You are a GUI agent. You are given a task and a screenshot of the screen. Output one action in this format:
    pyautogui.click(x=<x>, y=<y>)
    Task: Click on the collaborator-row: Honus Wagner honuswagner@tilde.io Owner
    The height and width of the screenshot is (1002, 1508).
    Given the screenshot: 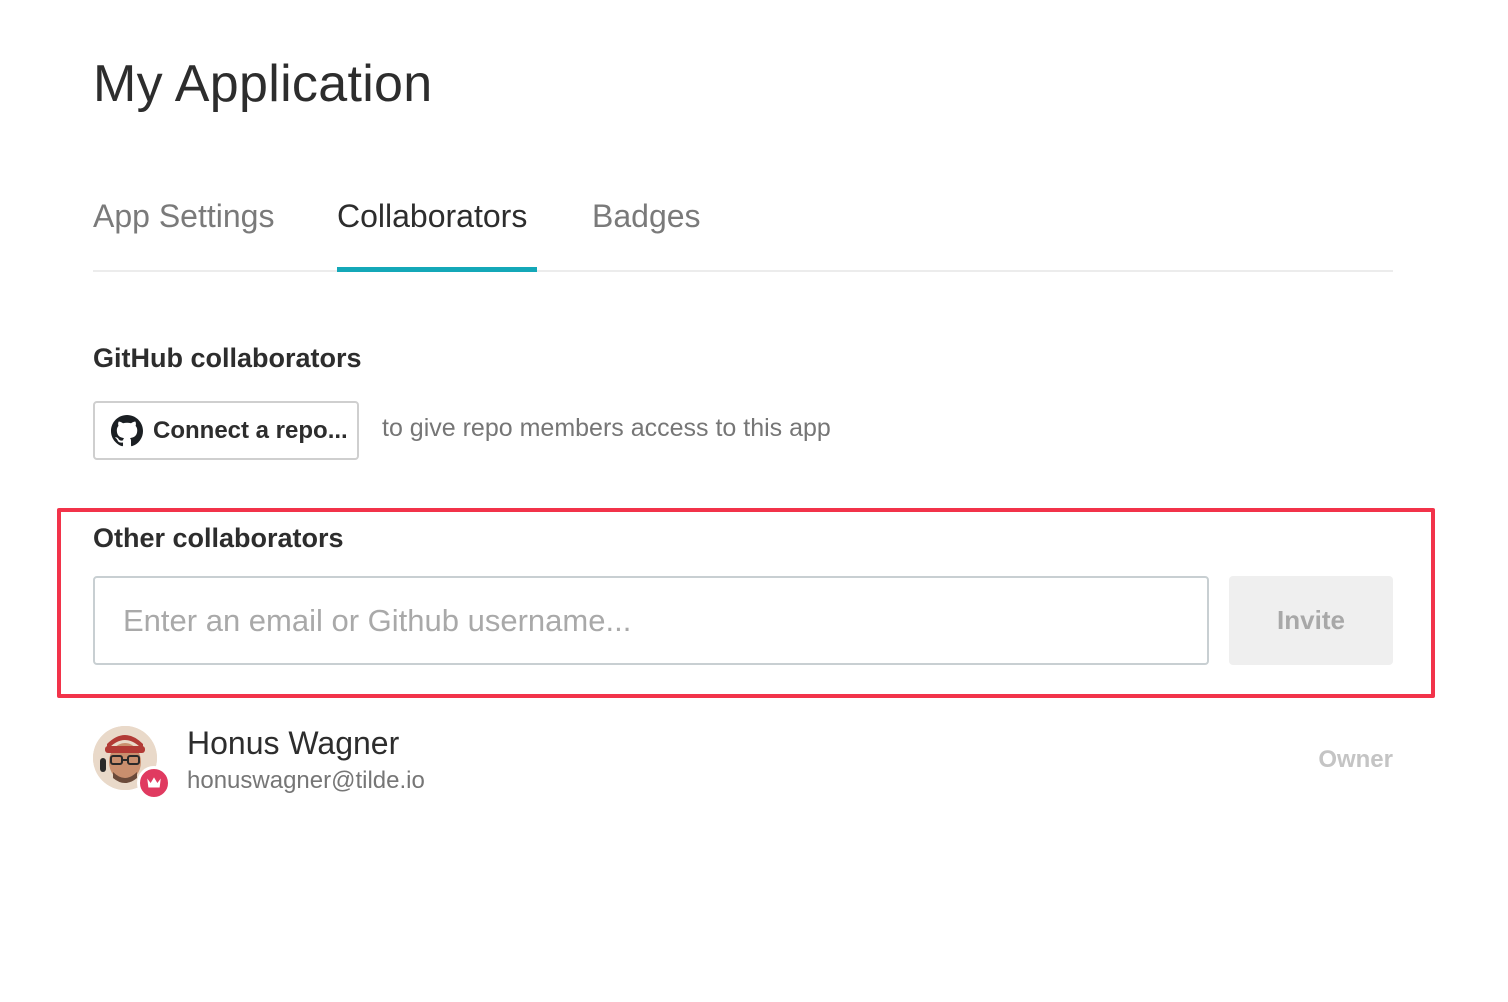 What is the action you would take?
    pyautogui.click(x=743, y=764)
    